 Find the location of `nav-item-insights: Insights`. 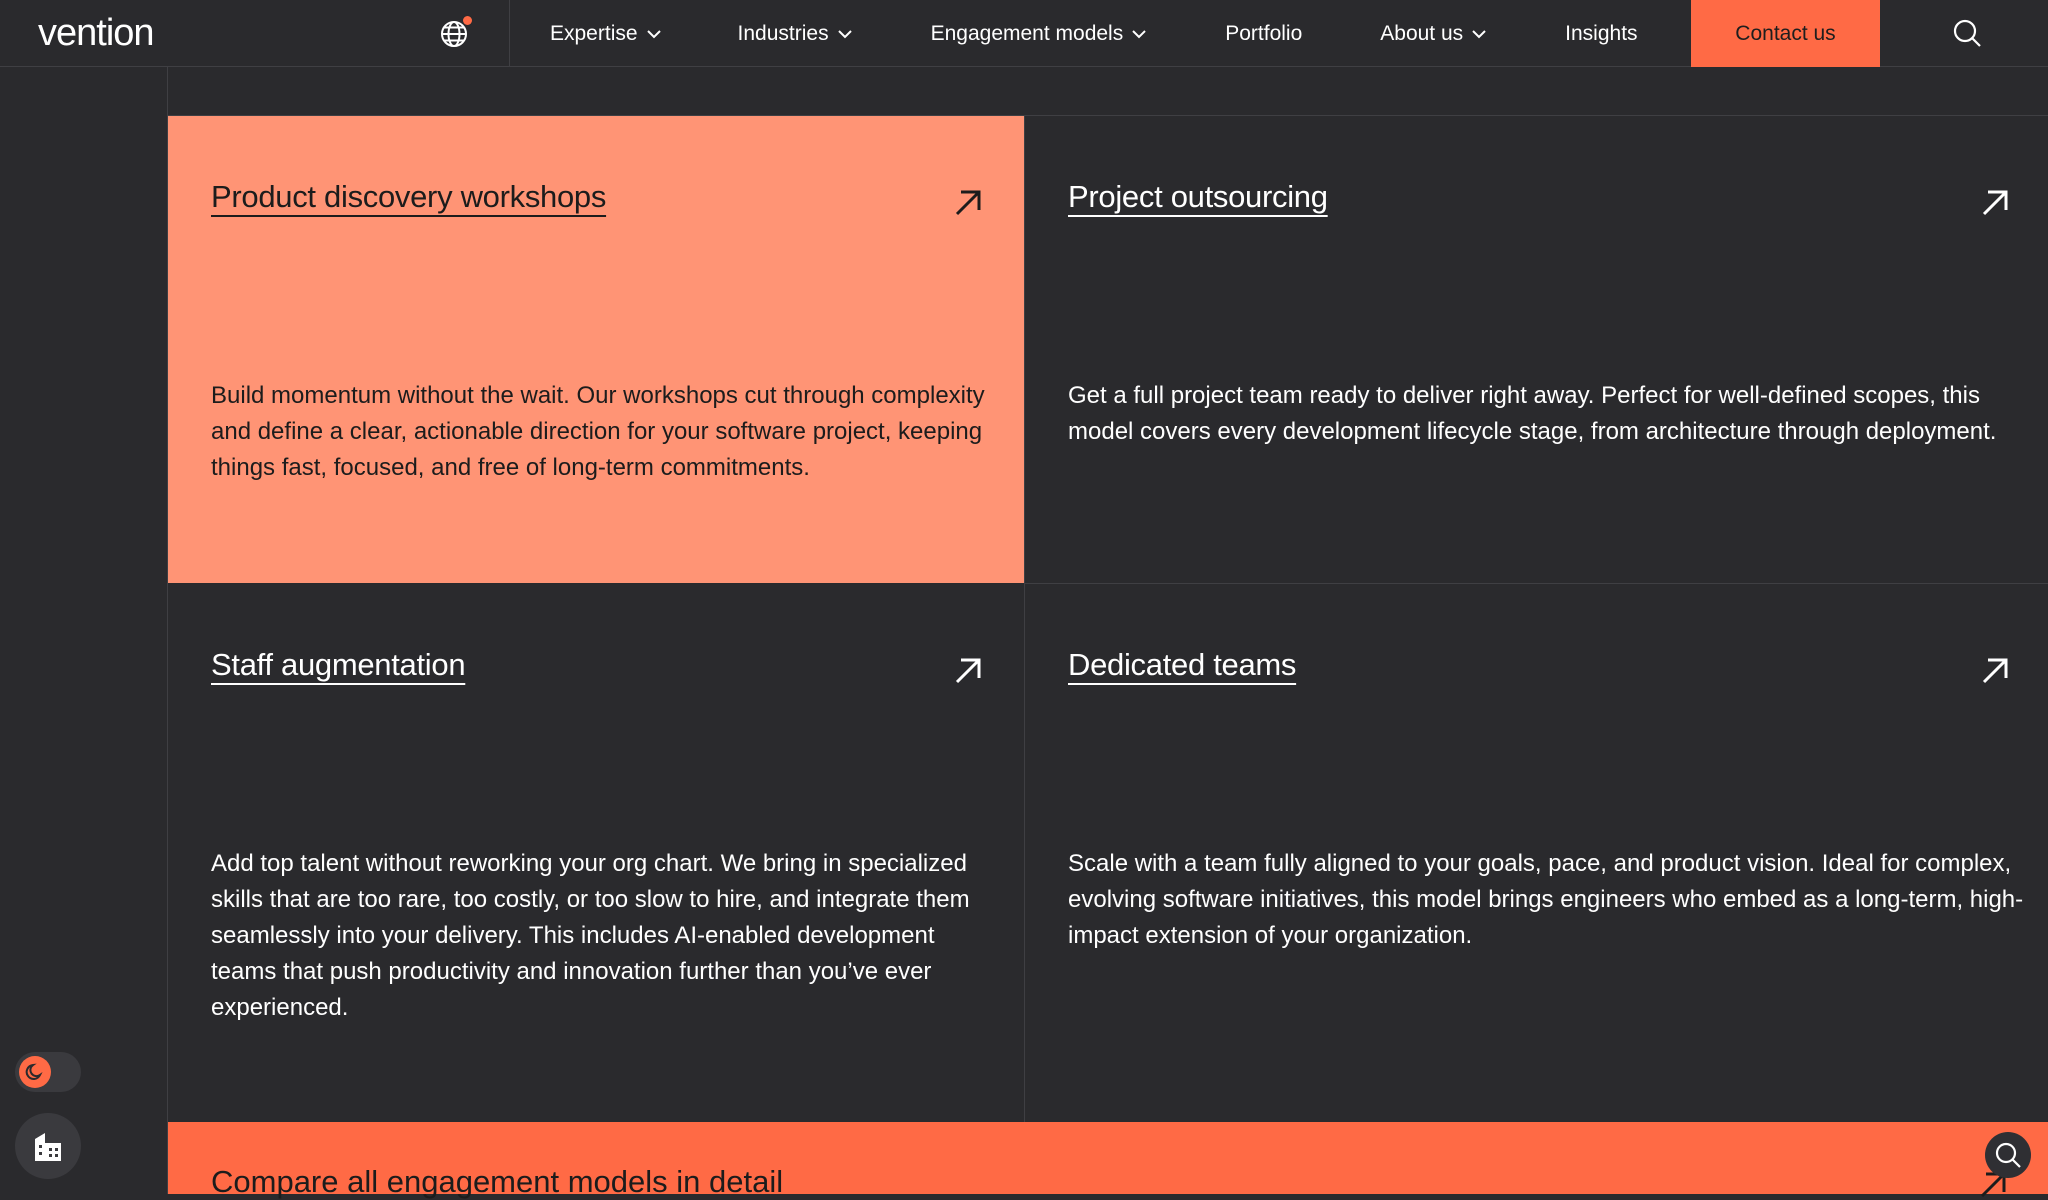

nav-item-insights: Insights is located at coordinates (1601, 33).